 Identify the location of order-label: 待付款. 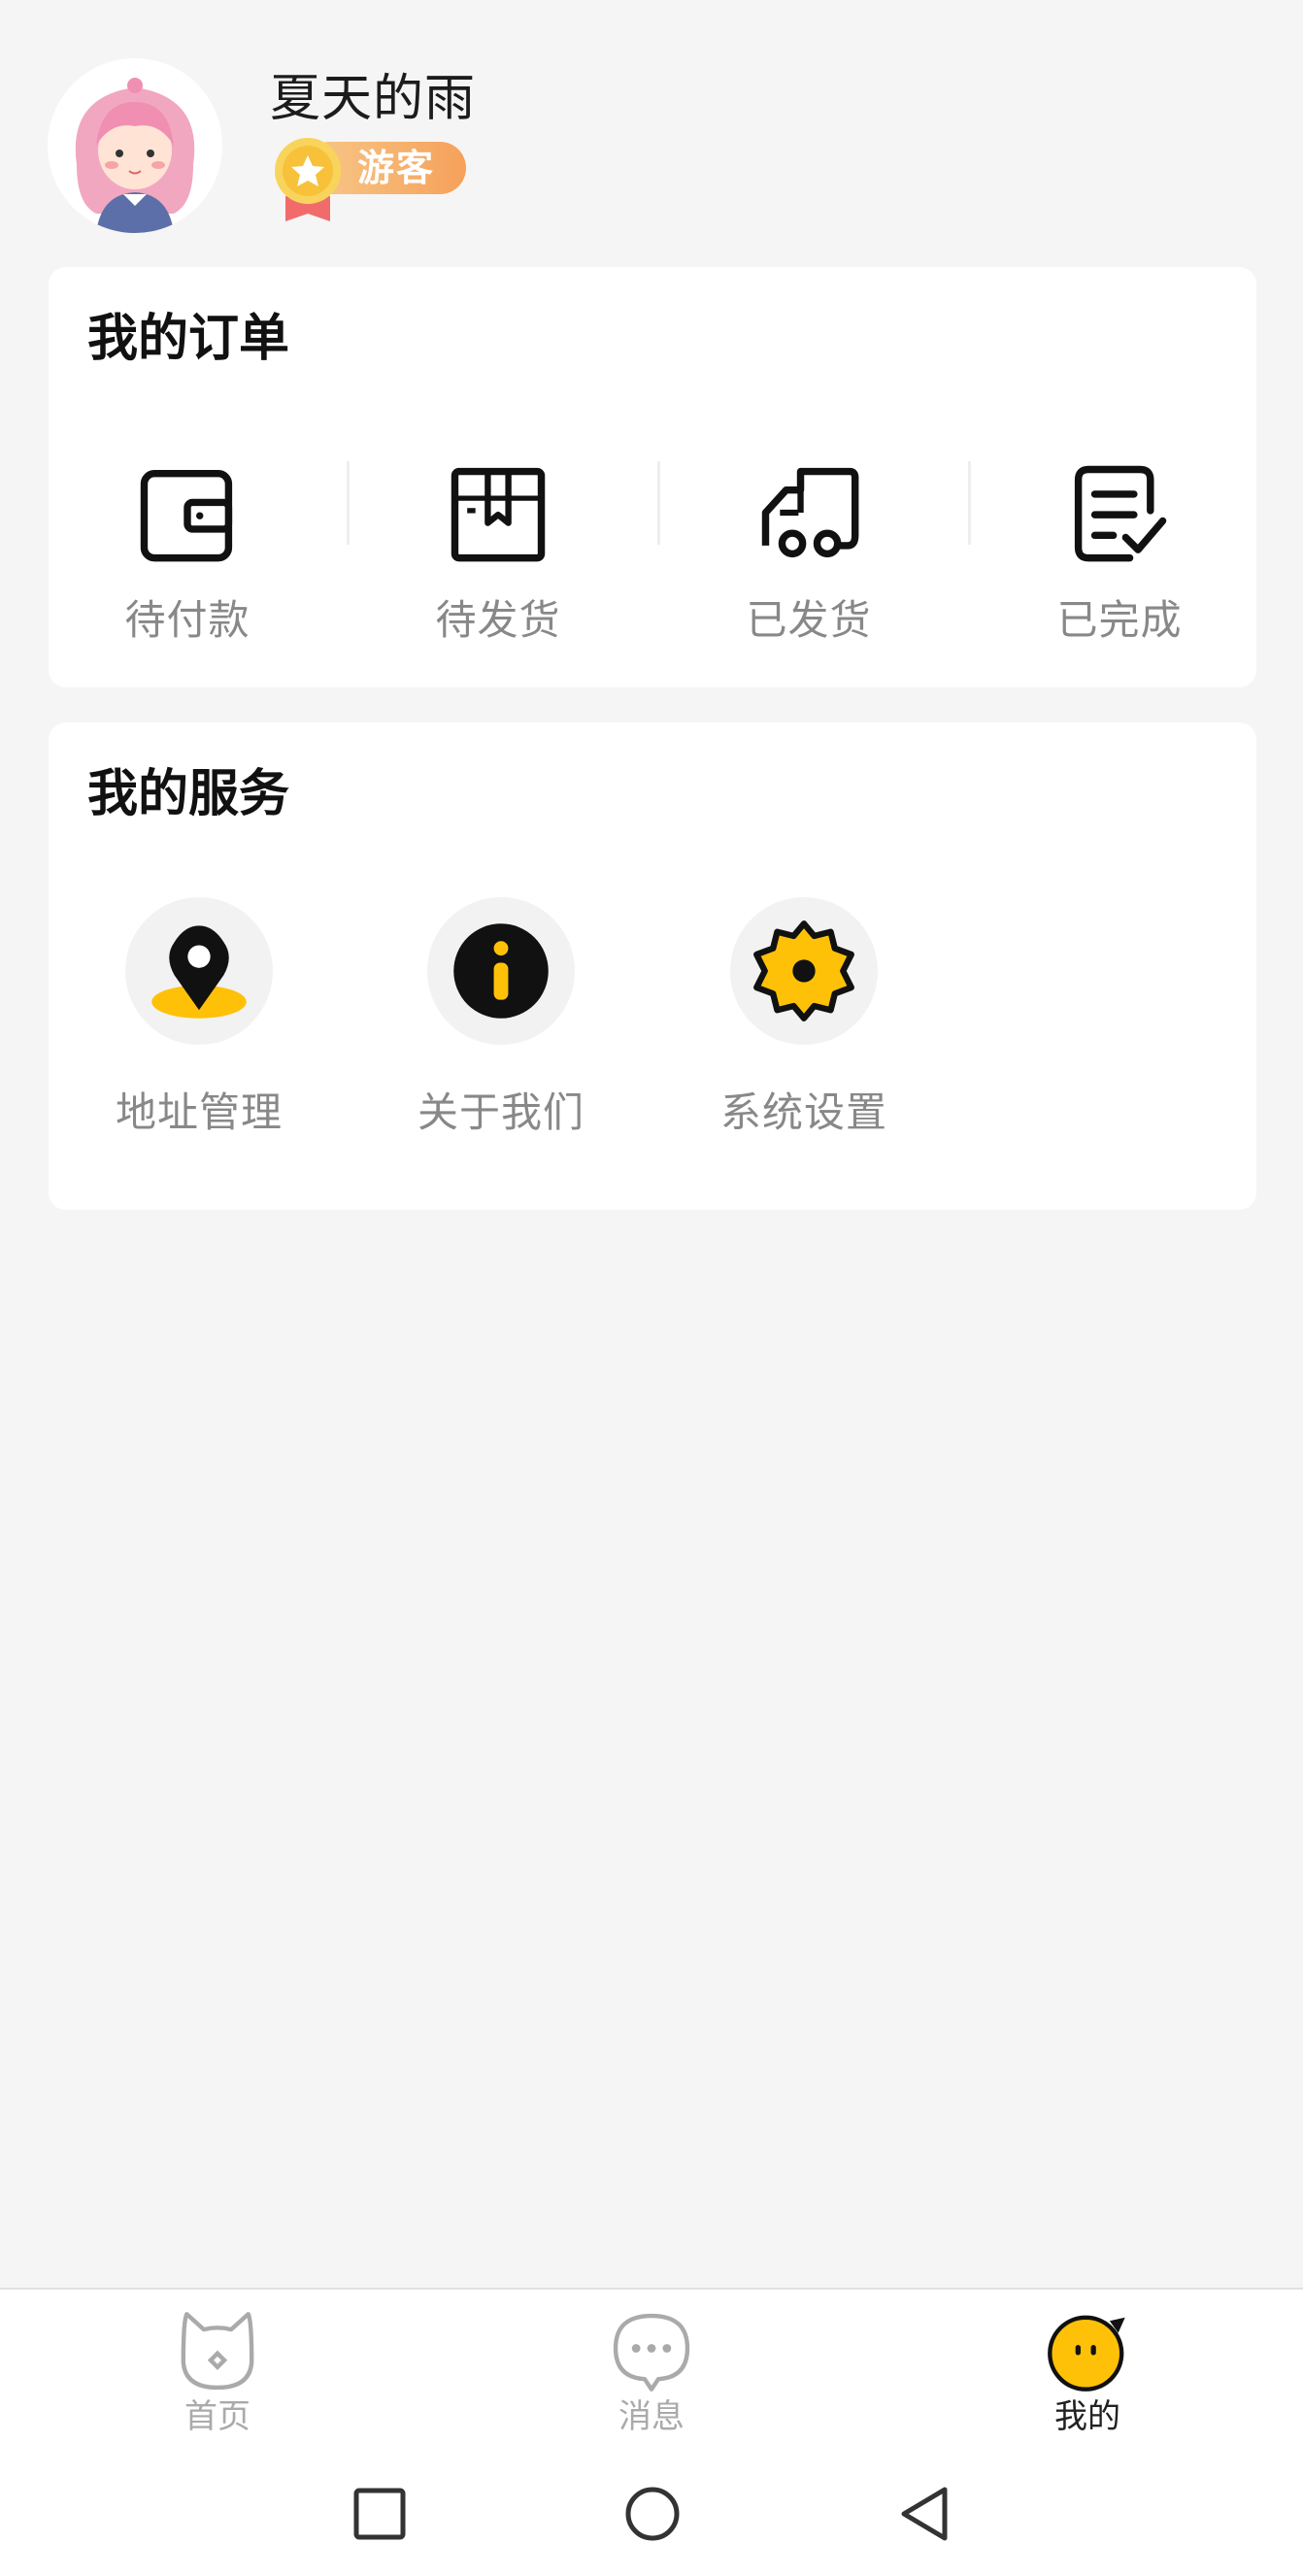
(187, 620).